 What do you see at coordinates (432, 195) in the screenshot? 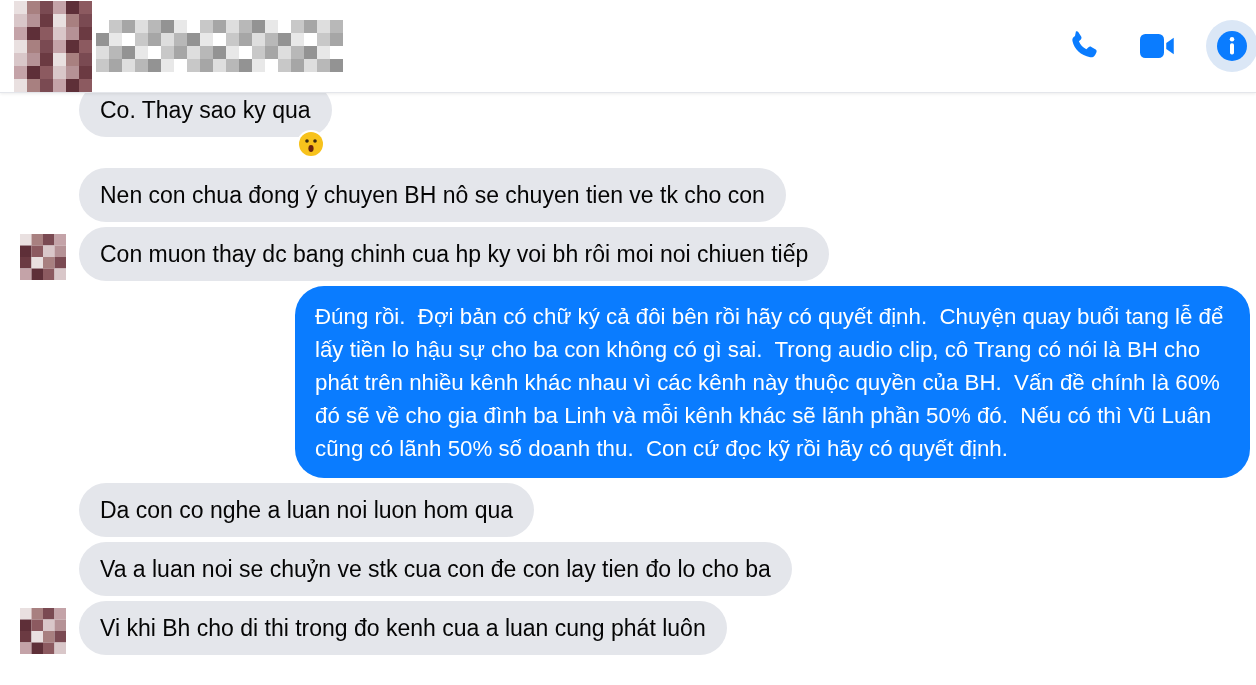
I see `message-bubble: Nen con chua đong ý chuyen BH nô se chuyen tien ve tk cho con` at bounding box center [432, 195].